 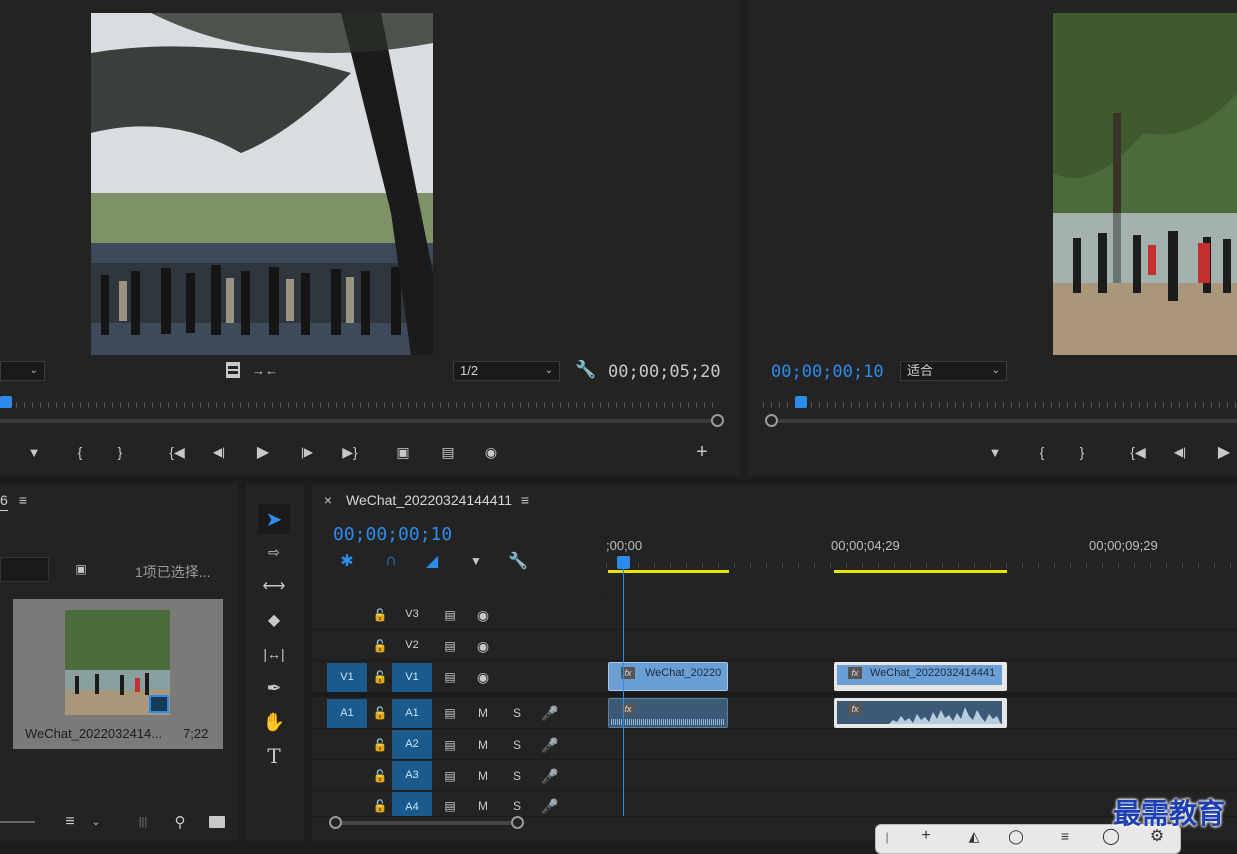 What do you see at coordinates (412, 744) in the screenshot?
I see `track-target-a2: A2` at bounding box center [412, 744].